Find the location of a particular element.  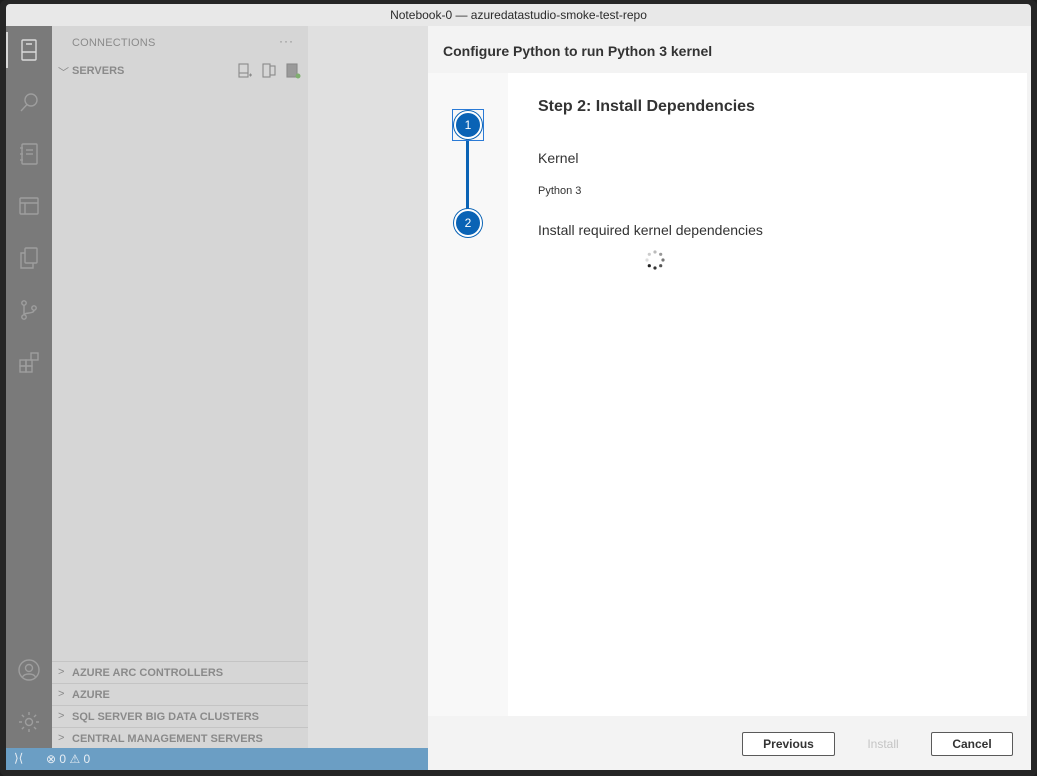

warning-icon: ⚠ is located at coordinates (75, 759).